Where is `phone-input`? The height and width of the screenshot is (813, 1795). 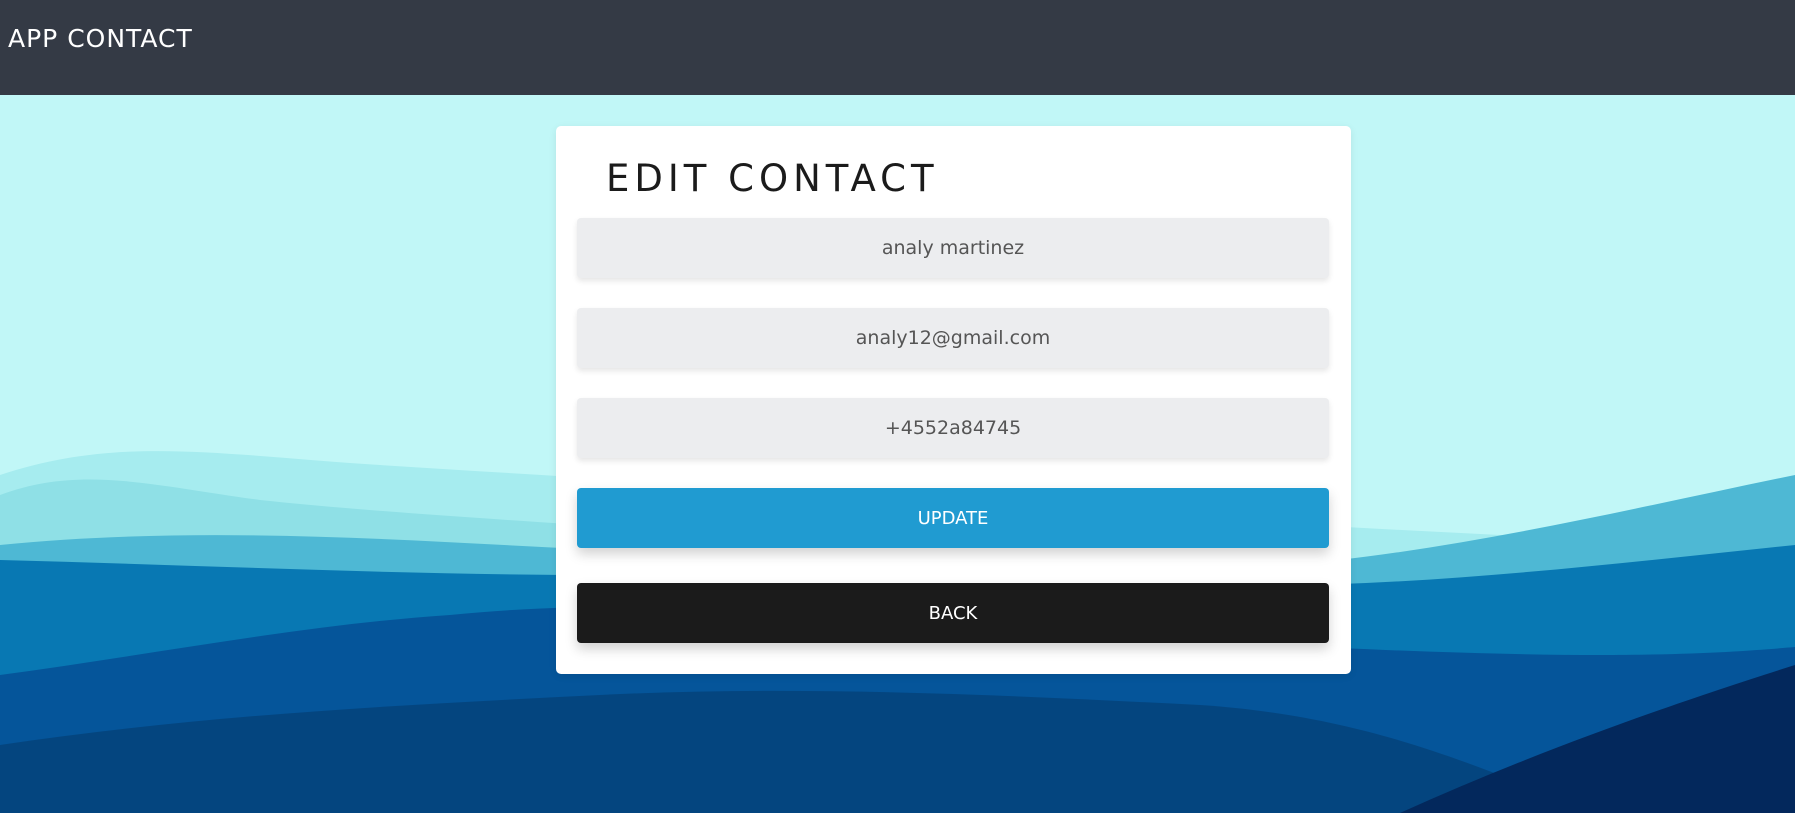
phone-input is located at coordinates (953, 428).